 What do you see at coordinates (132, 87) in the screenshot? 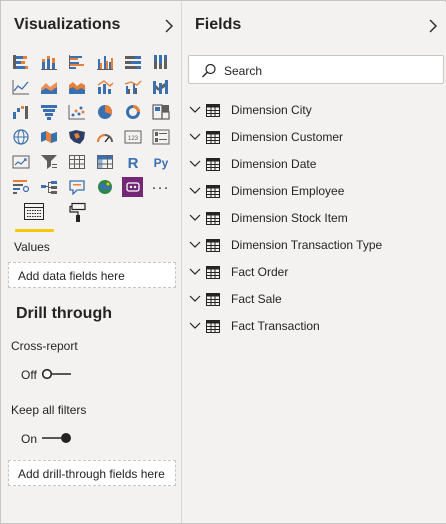
I see `line-and-clustered-column-chart-icon` at bounding box center [132, 87].